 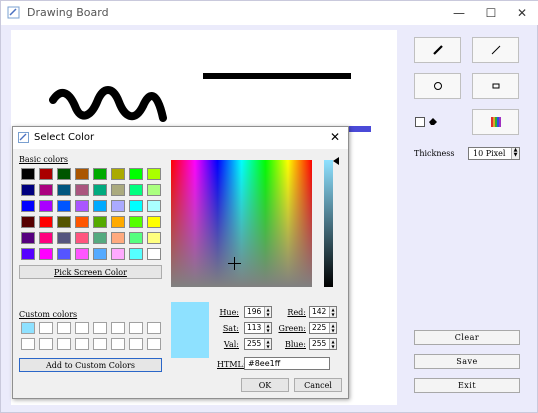 I want to click on color-spectrum, so click(x=241, y=223).